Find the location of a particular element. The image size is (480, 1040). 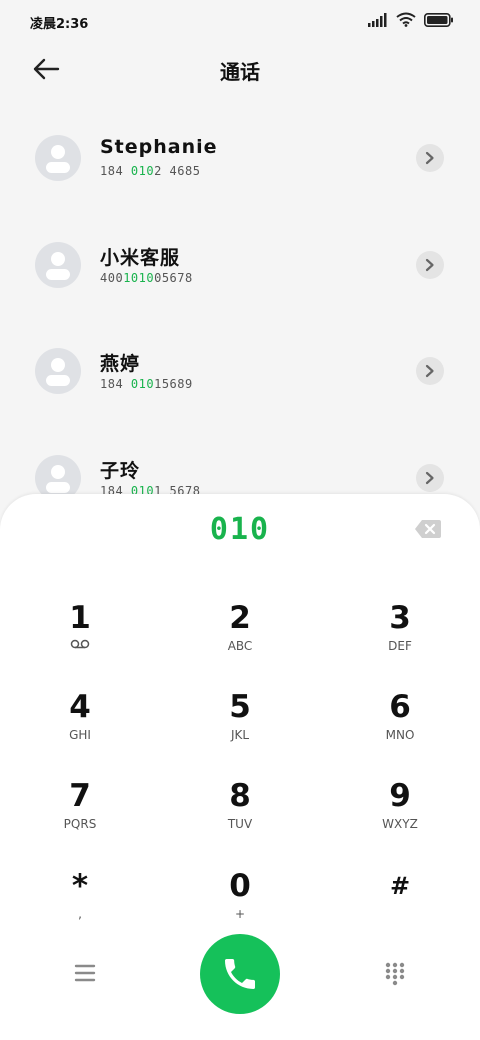

contact-item: 子玲 184 0101 5678 is located at coordinates (240, 460).